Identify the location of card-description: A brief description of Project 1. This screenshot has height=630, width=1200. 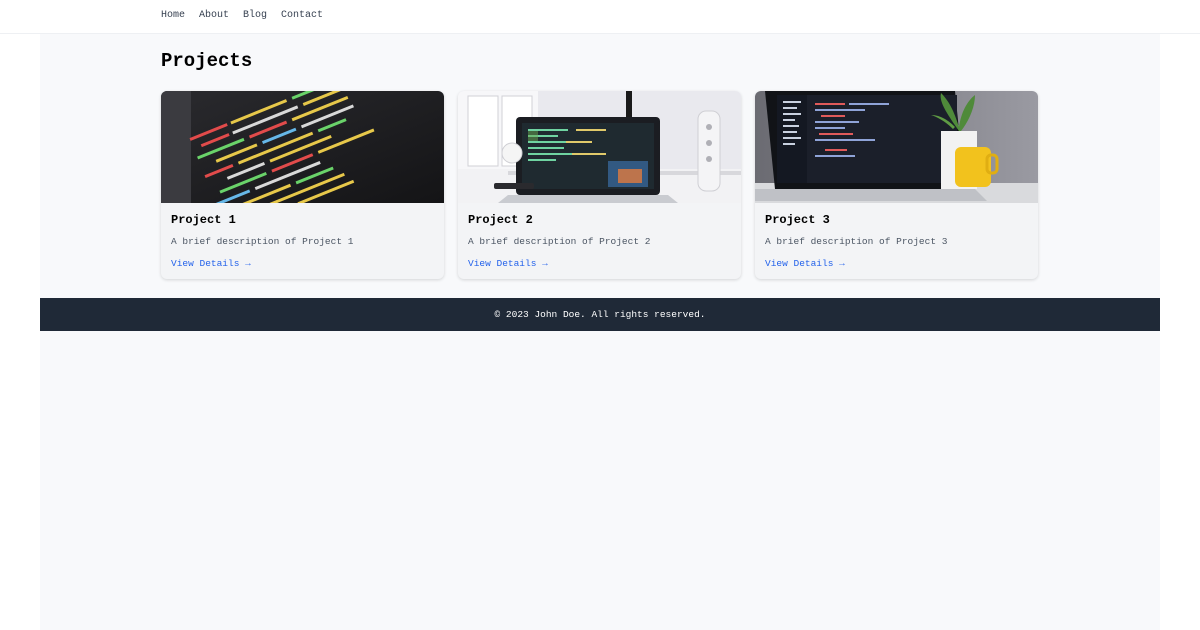
(262, 241).